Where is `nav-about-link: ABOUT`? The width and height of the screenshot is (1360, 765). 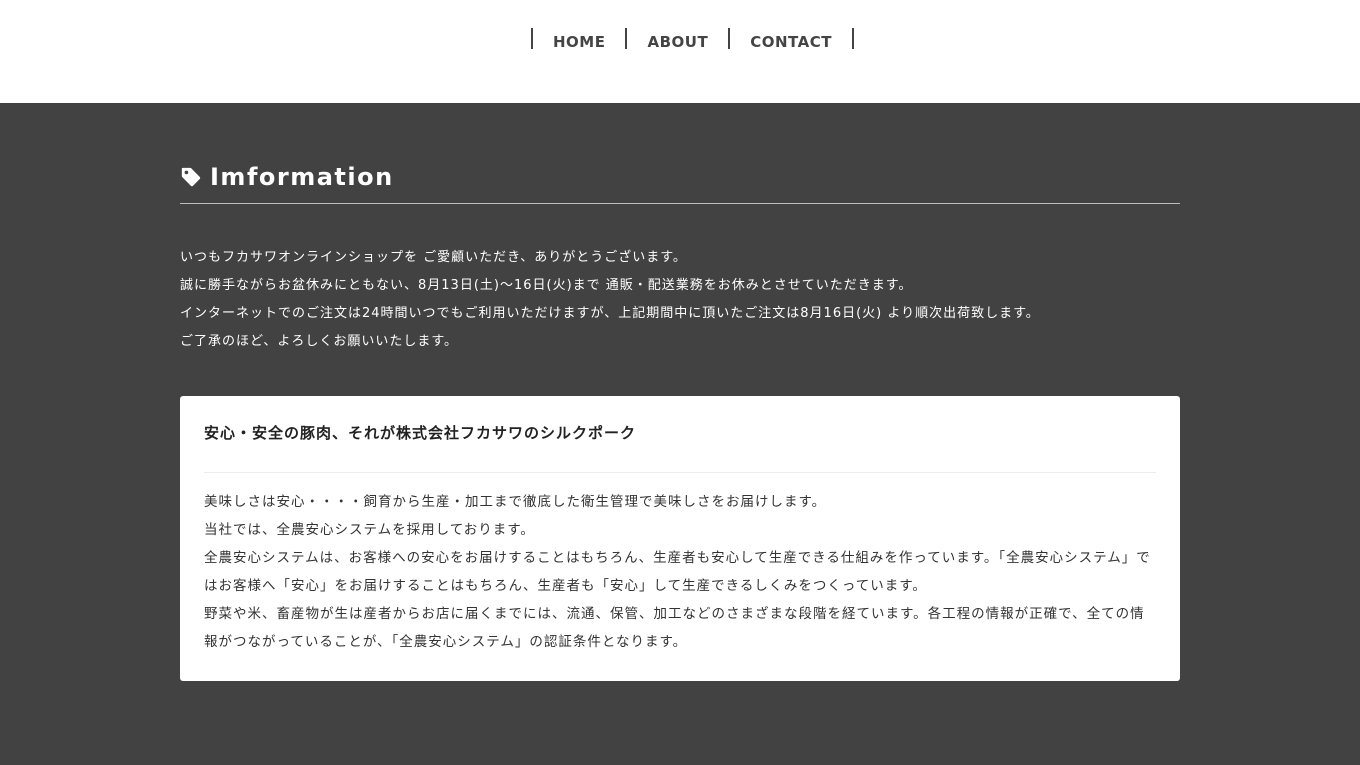
nav-about-link: ABOUT is located at coordinates (677, 39).